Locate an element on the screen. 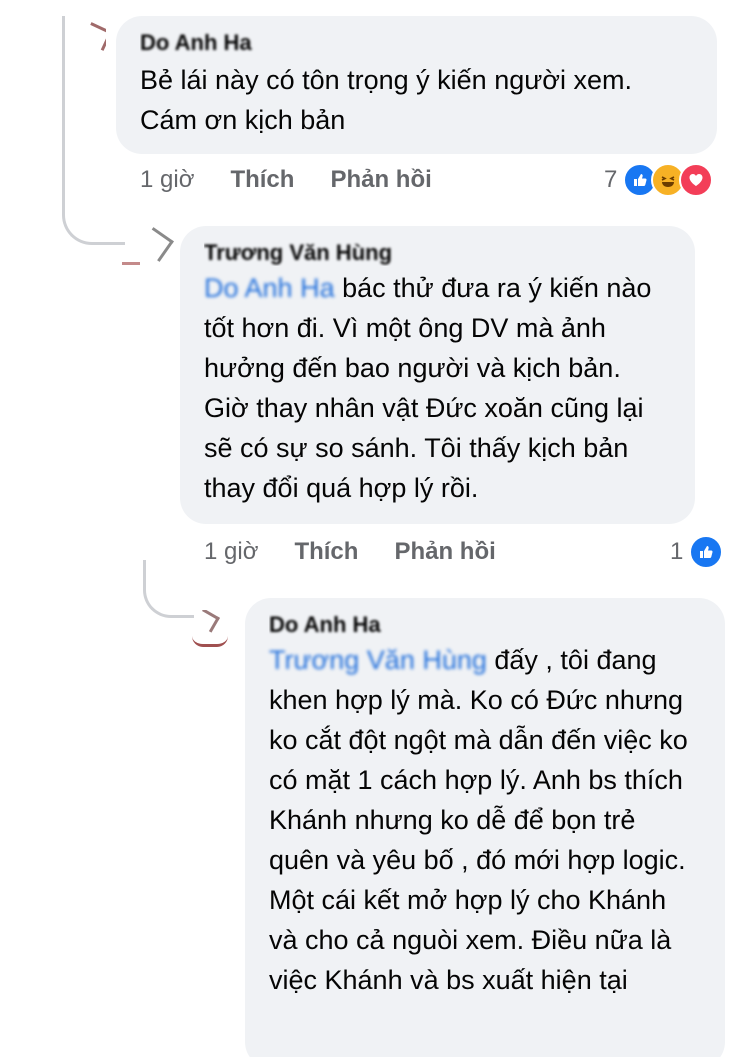 The height and width of the screenshot is (1057, 749). mention-link: Do Anh Ha is located at coordinates (269, 288).